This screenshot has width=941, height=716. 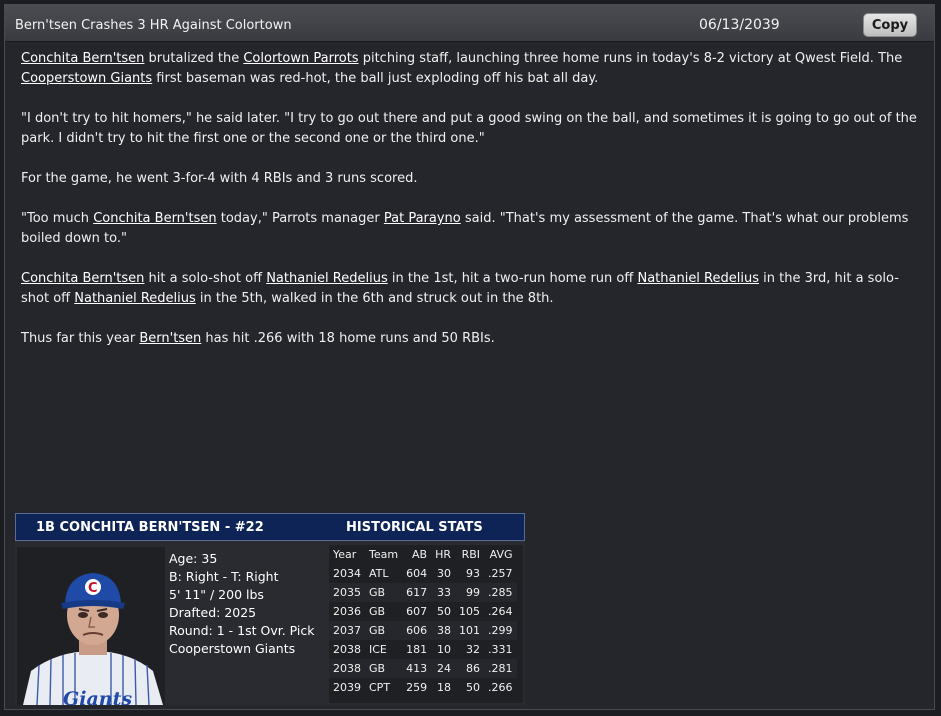 I want to click on stats-cell: 607, so click(x=417, y=611).